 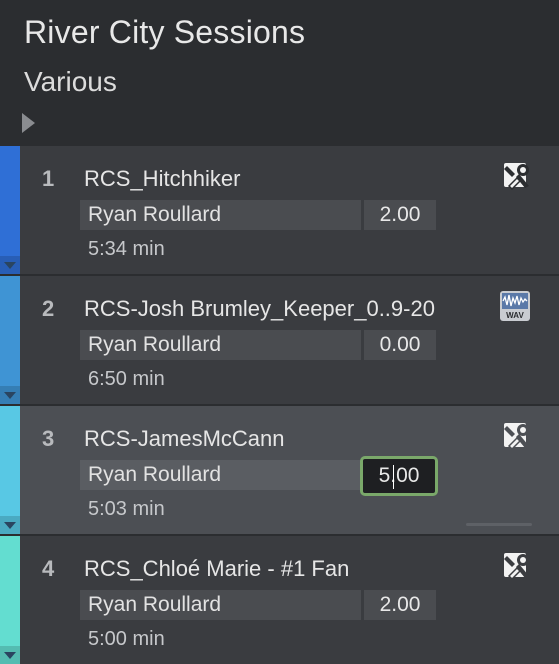 I want to click on track-name: RCS-JamesMcCann, so click(x=184, y=439).